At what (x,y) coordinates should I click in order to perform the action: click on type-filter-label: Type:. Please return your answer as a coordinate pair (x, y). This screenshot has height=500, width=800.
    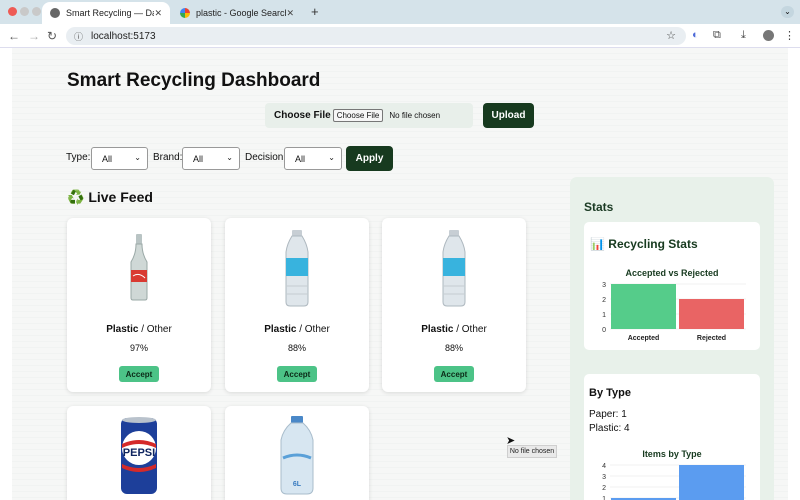
    Looking at the image, I should click on (78, 157).